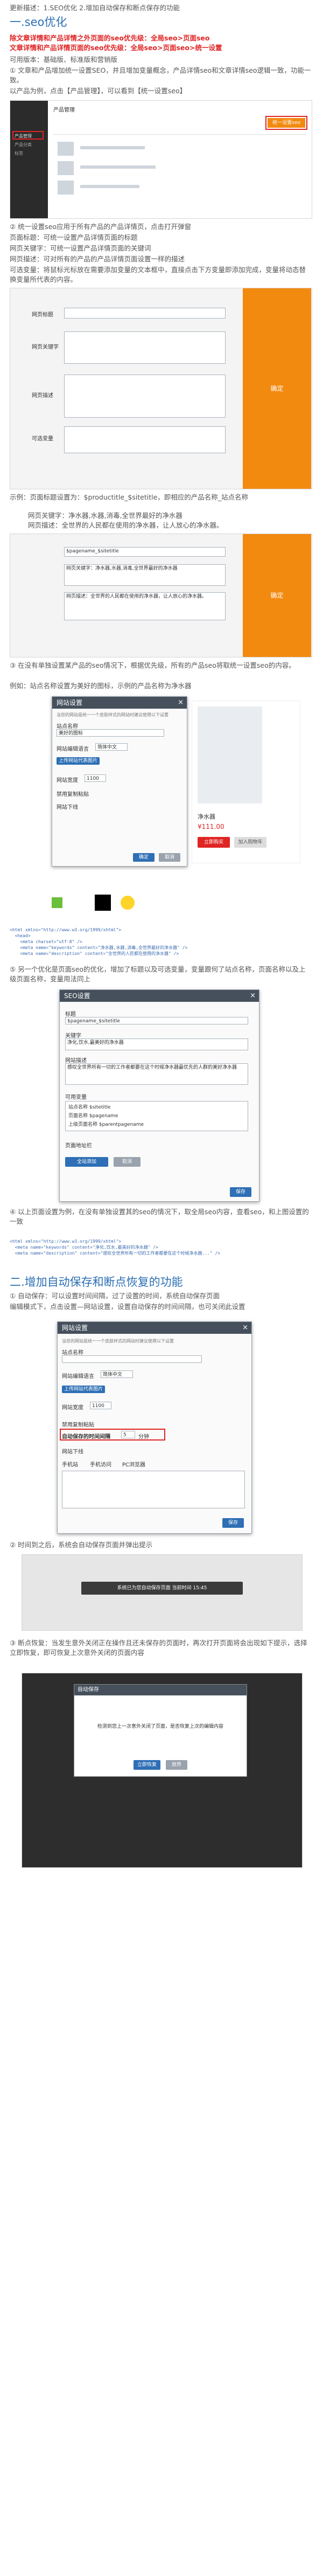 This screenshot has width=323, height=2576. Describe the element at coordinates (78, 1146) in the screenshot. I see `seo-follow-label: 页面地址栏` at that location.